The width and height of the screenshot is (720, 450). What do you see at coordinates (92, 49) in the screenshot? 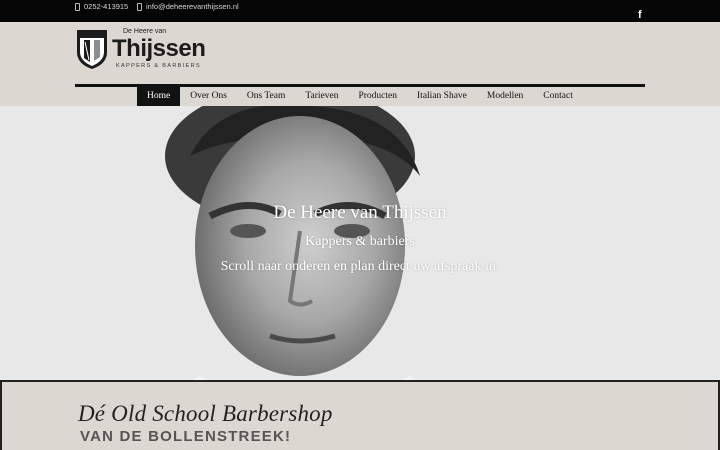
I see `shield-logo-icon` at bounding box center [92, 49].